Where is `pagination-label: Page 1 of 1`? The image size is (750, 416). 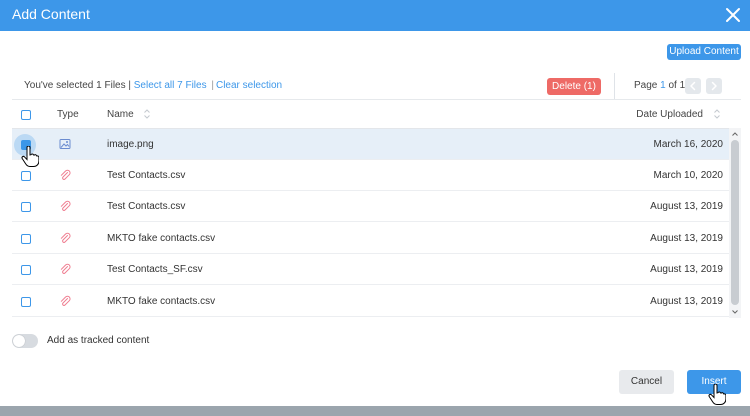
pagination-label: Page 1 of 1 is located at coordinates (659, 85).